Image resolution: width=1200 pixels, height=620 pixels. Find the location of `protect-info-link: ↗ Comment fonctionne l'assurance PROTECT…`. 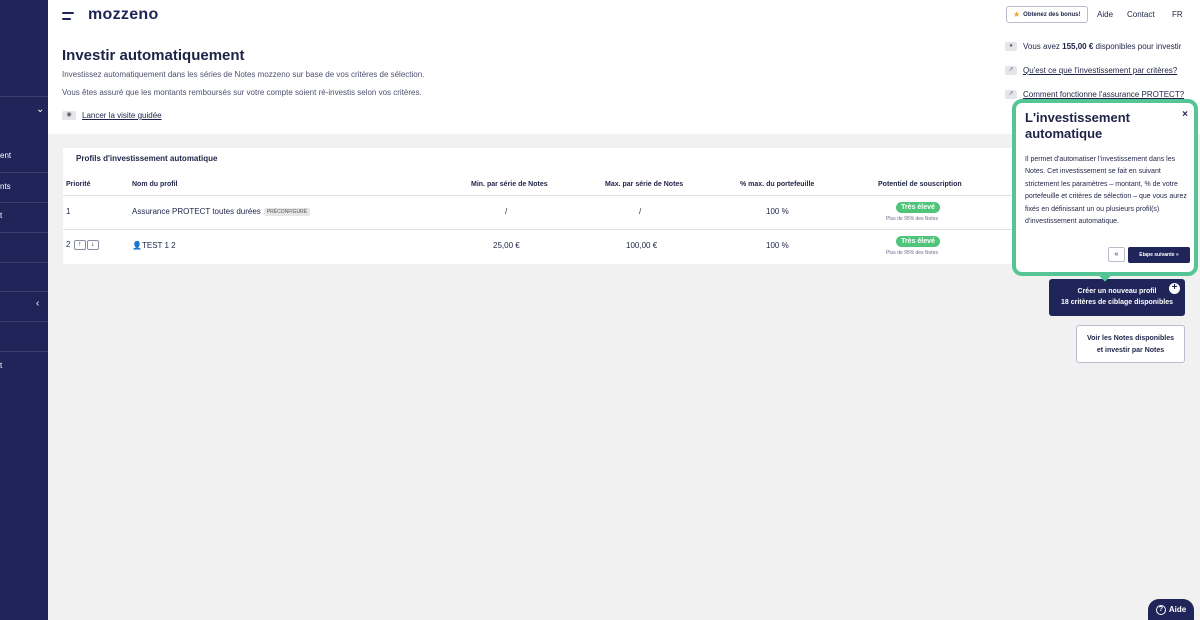

protect-info-link: ↗ Comment fonctionne l'assurance PROTECT… is located at coordinates (1094, 94).